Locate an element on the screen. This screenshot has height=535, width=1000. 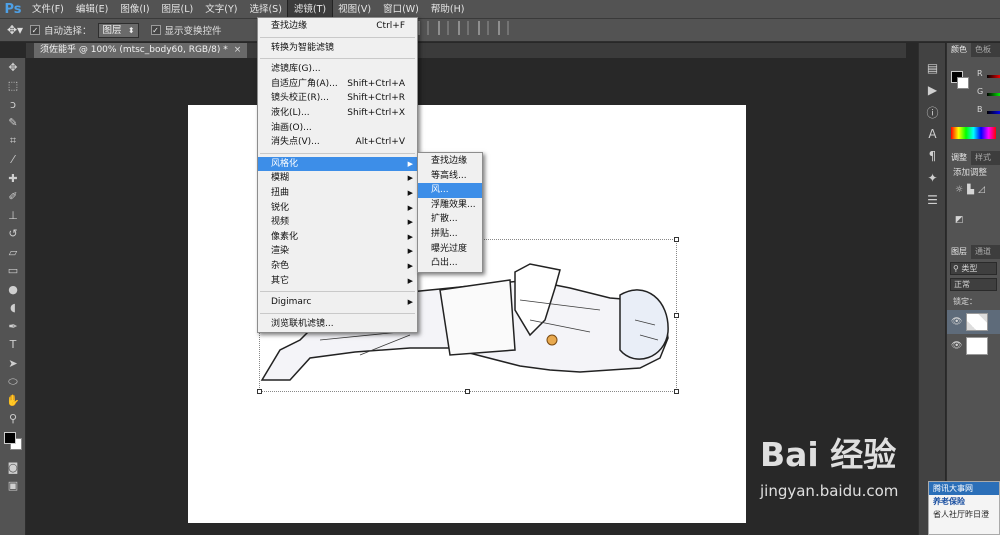
layer-filter-select: ⚲ 类型 is located at coordinates (973, 268).